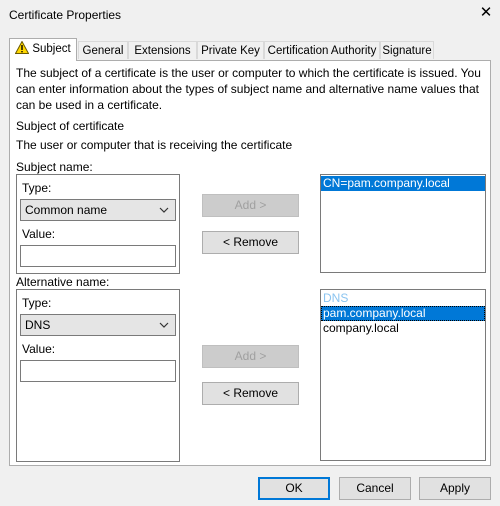 The height and width of the screenshot is (506, 500). Describe the element at coordinates (250, 356) in the screenshot. I see `alternative-add-button: Add >` at that location.